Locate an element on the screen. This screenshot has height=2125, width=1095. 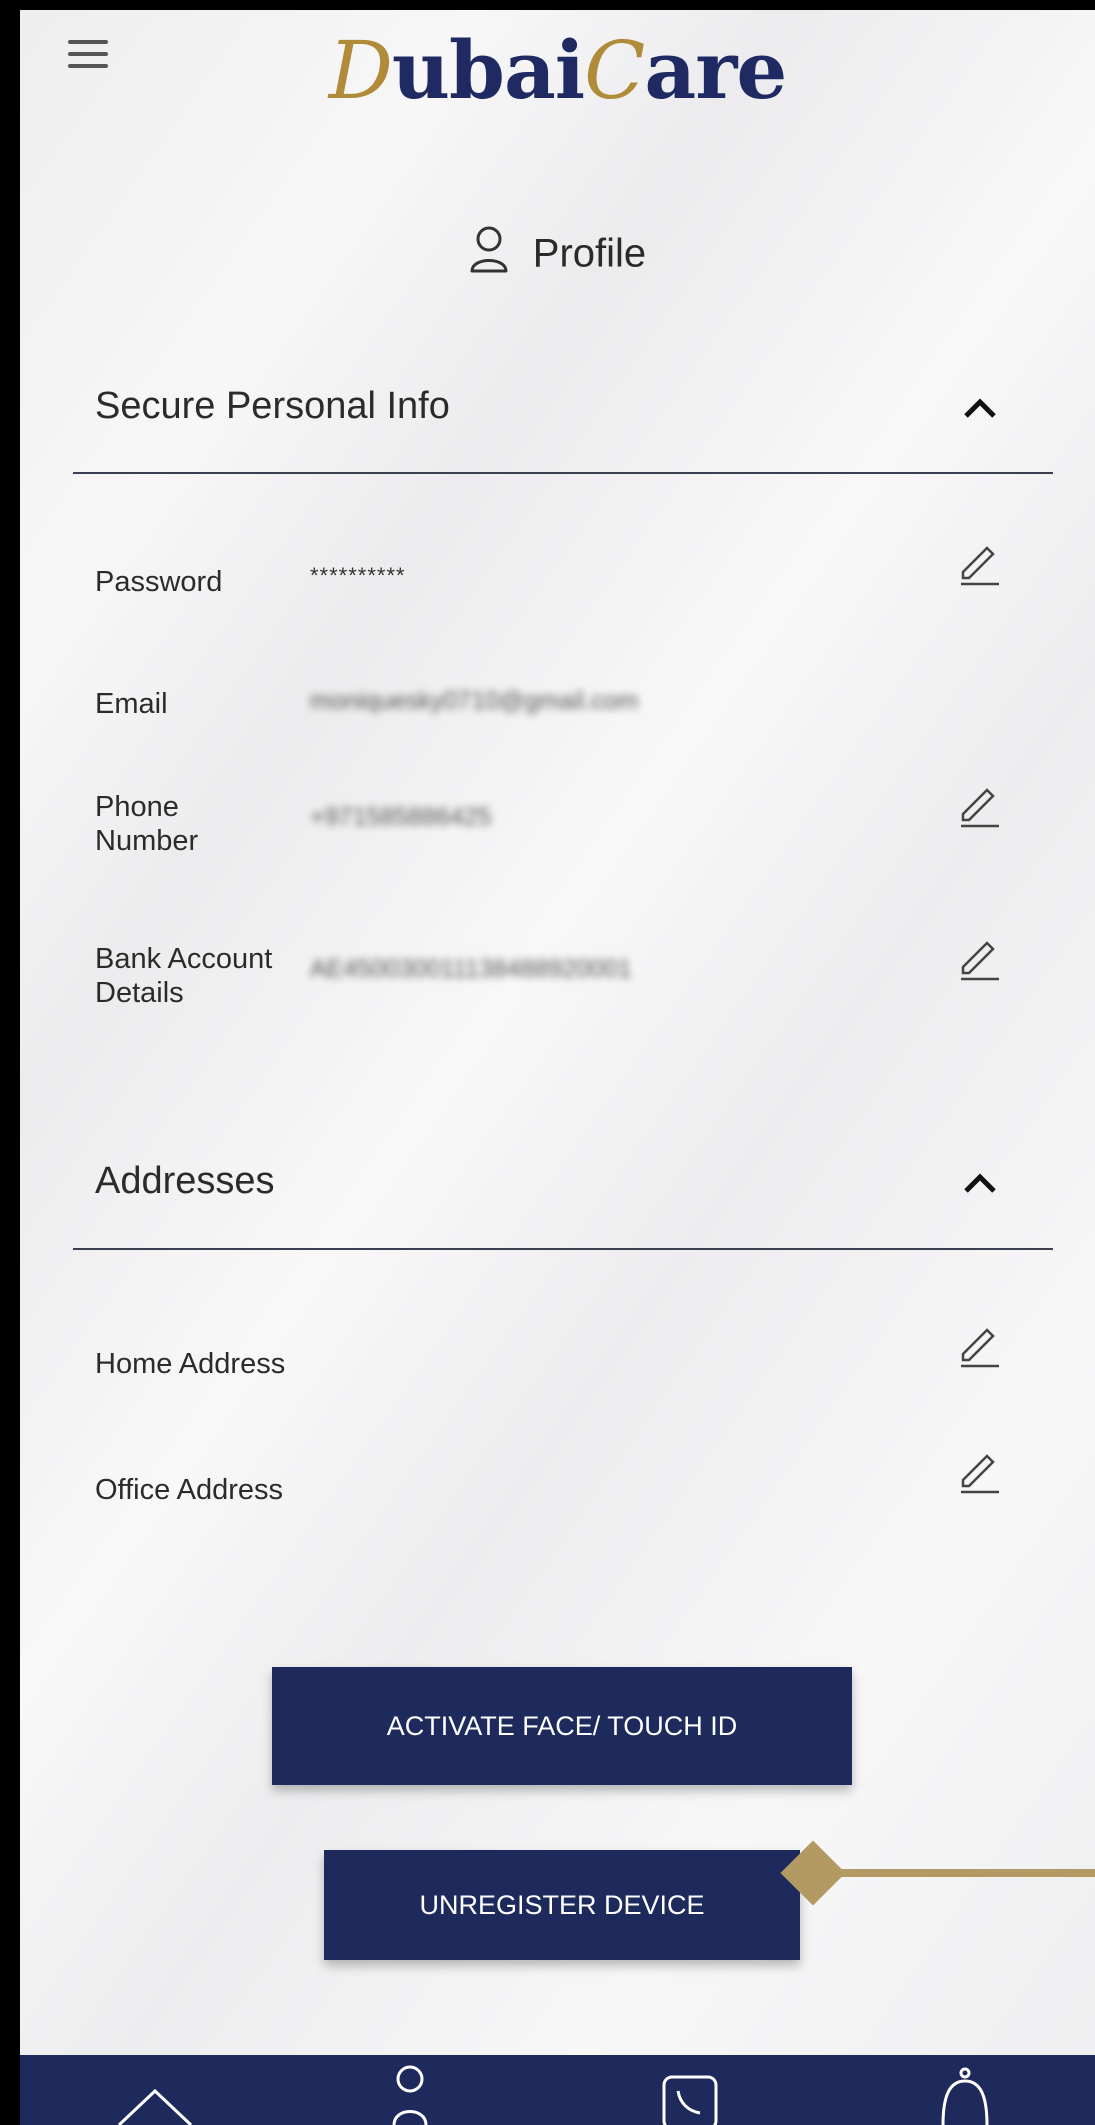
password-value: ********** is located at coordinates (358, 575).